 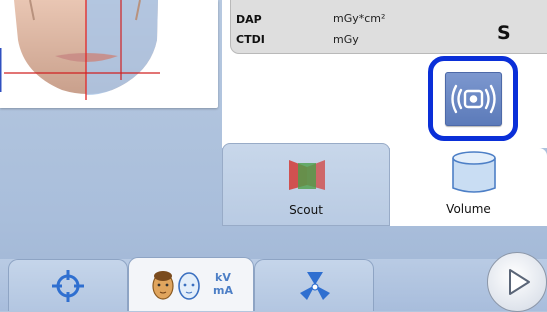 What do you see at coordinates (249, 19) in the screenshot?
I see `dap-label: DAP` at bounding box center [249, 19].